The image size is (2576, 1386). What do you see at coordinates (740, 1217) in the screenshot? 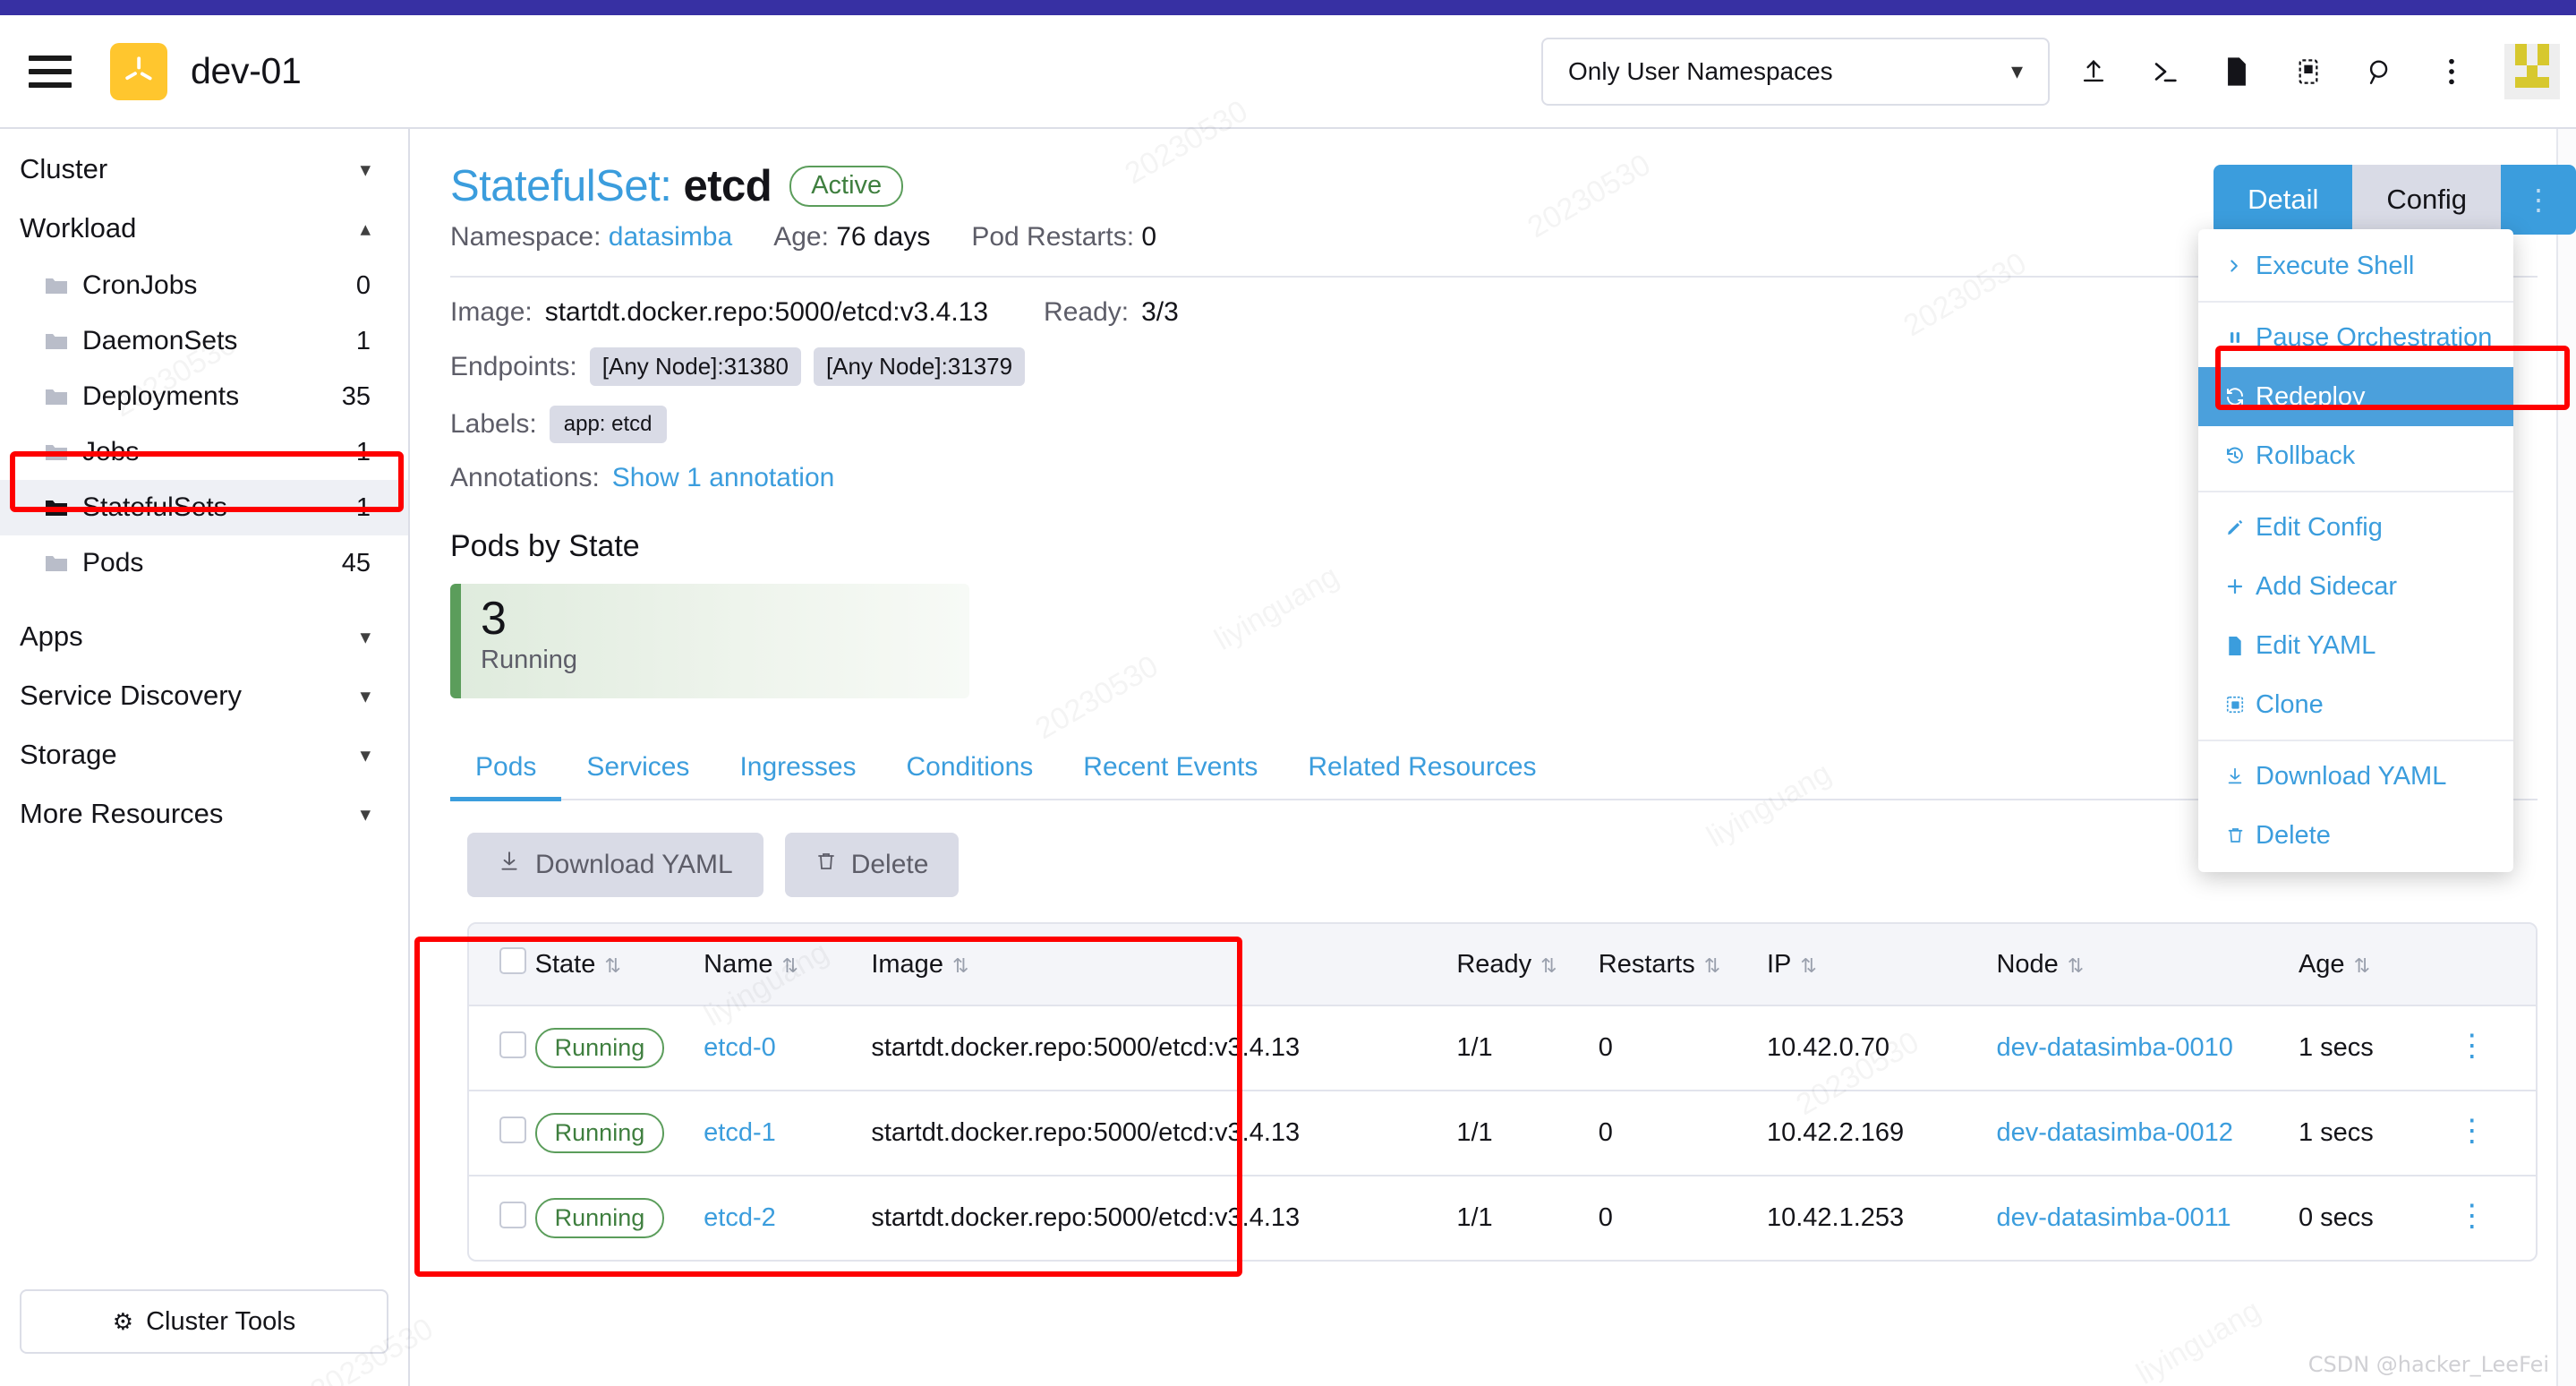
I see `pod-name-link: etcd-2` at bounding box center [740, 1217].